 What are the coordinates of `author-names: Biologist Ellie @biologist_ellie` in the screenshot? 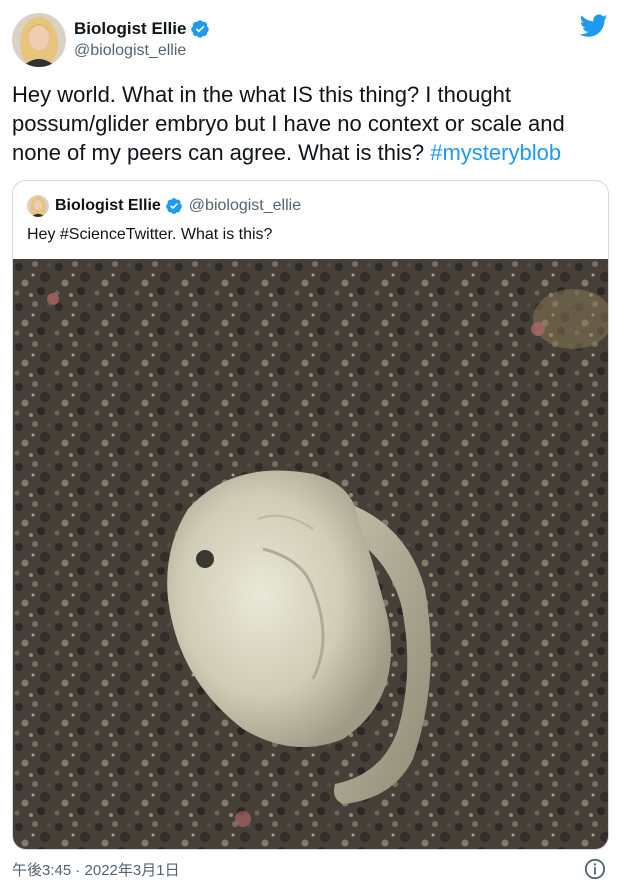 It's located at (142, 40).